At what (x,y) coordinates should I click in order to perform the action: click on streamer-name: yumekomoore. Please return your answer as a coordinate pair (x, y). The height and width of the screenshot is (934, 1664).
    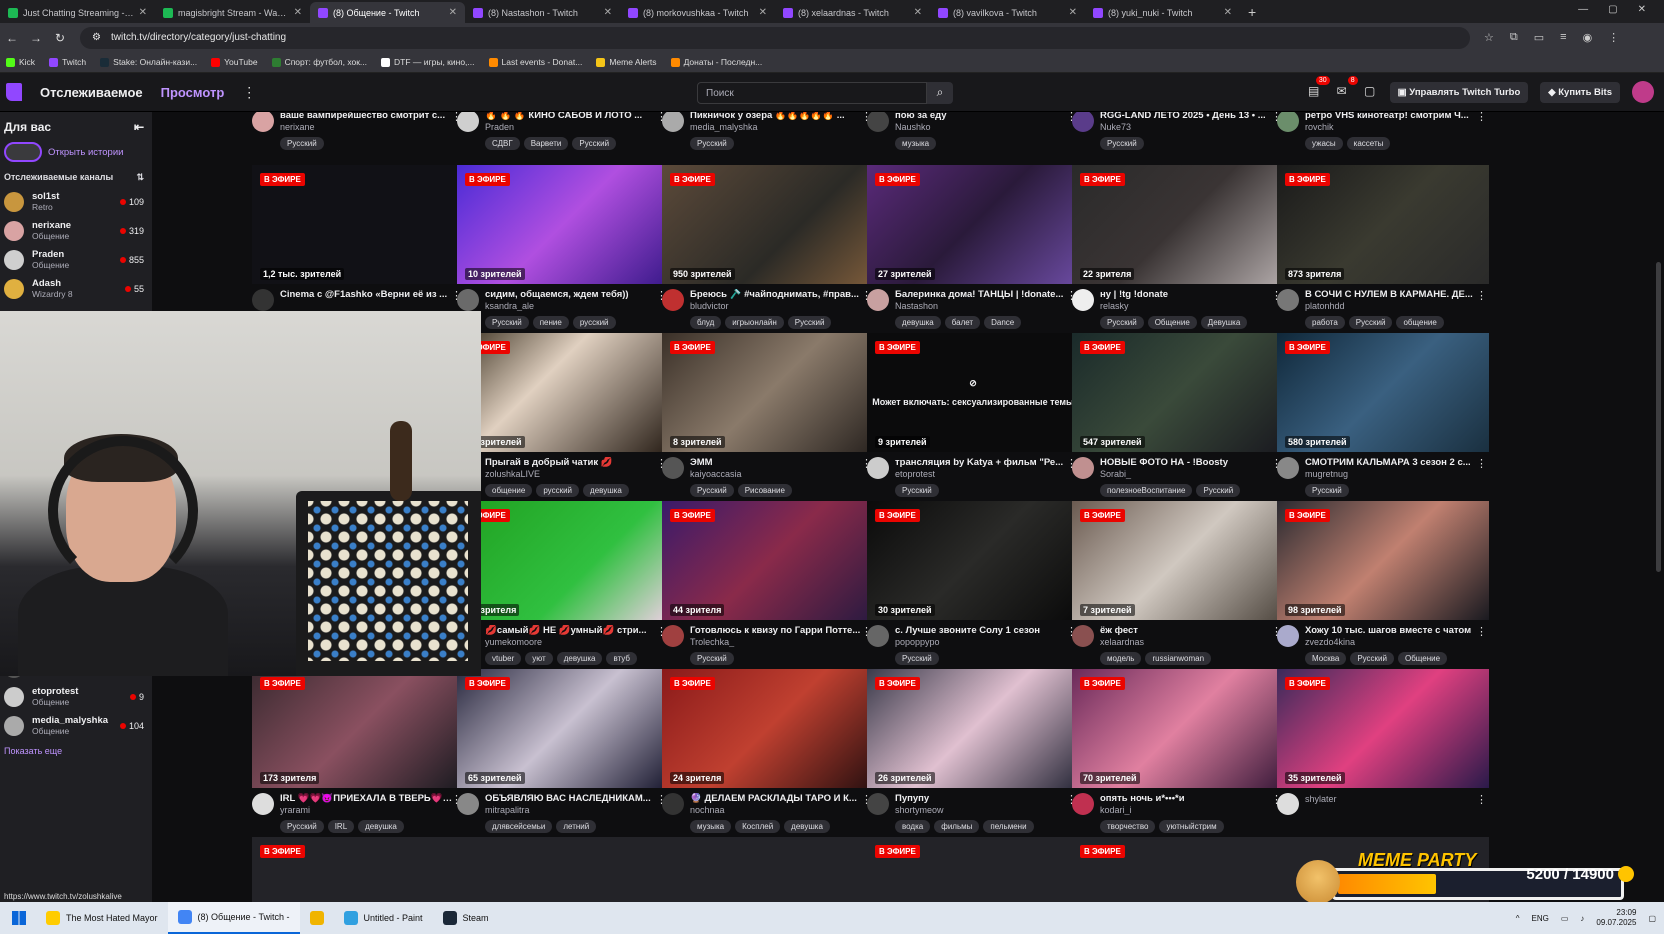
    Looking at the image, I should click on (577, 642).